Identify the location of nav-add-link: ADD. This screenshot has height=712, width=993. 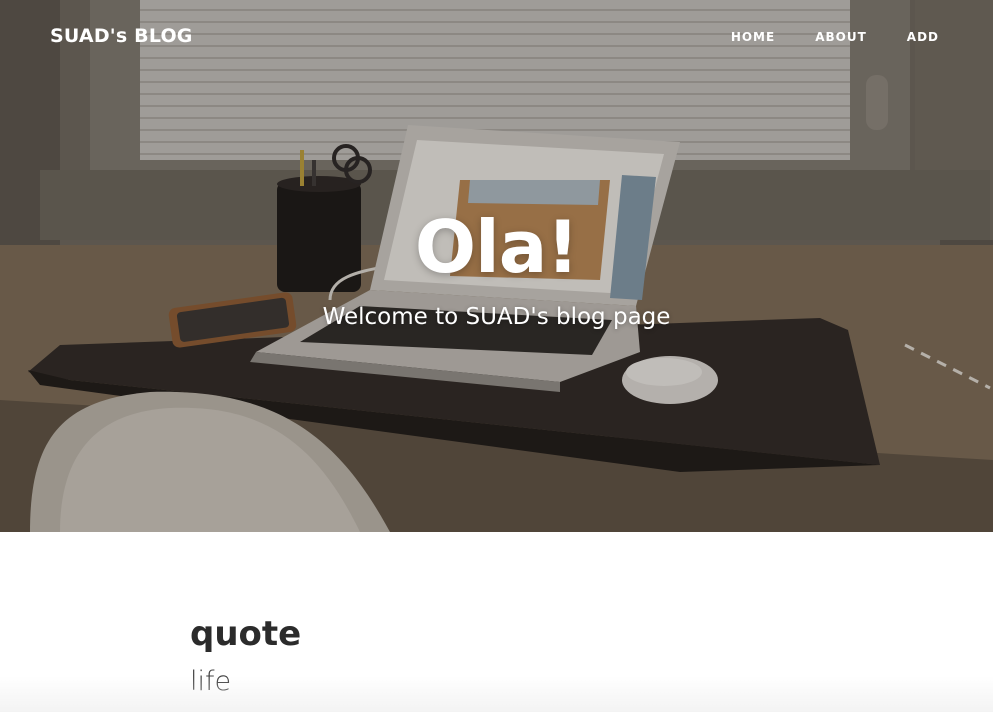
(923, 37).